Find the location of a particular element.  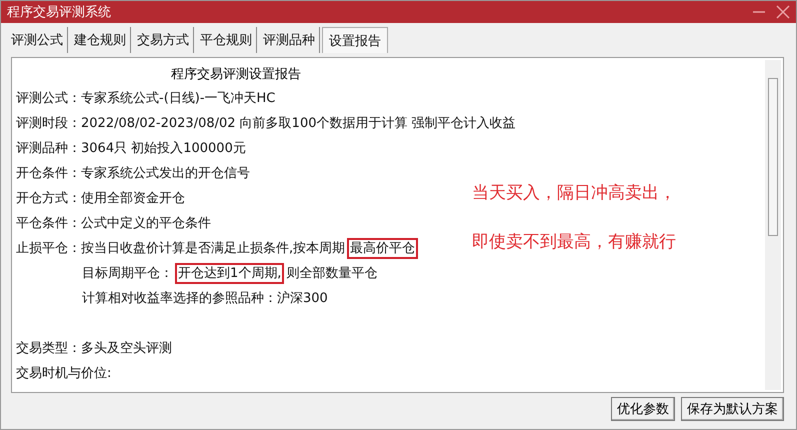

scroll-thumb is located at coordinates (773, 157).